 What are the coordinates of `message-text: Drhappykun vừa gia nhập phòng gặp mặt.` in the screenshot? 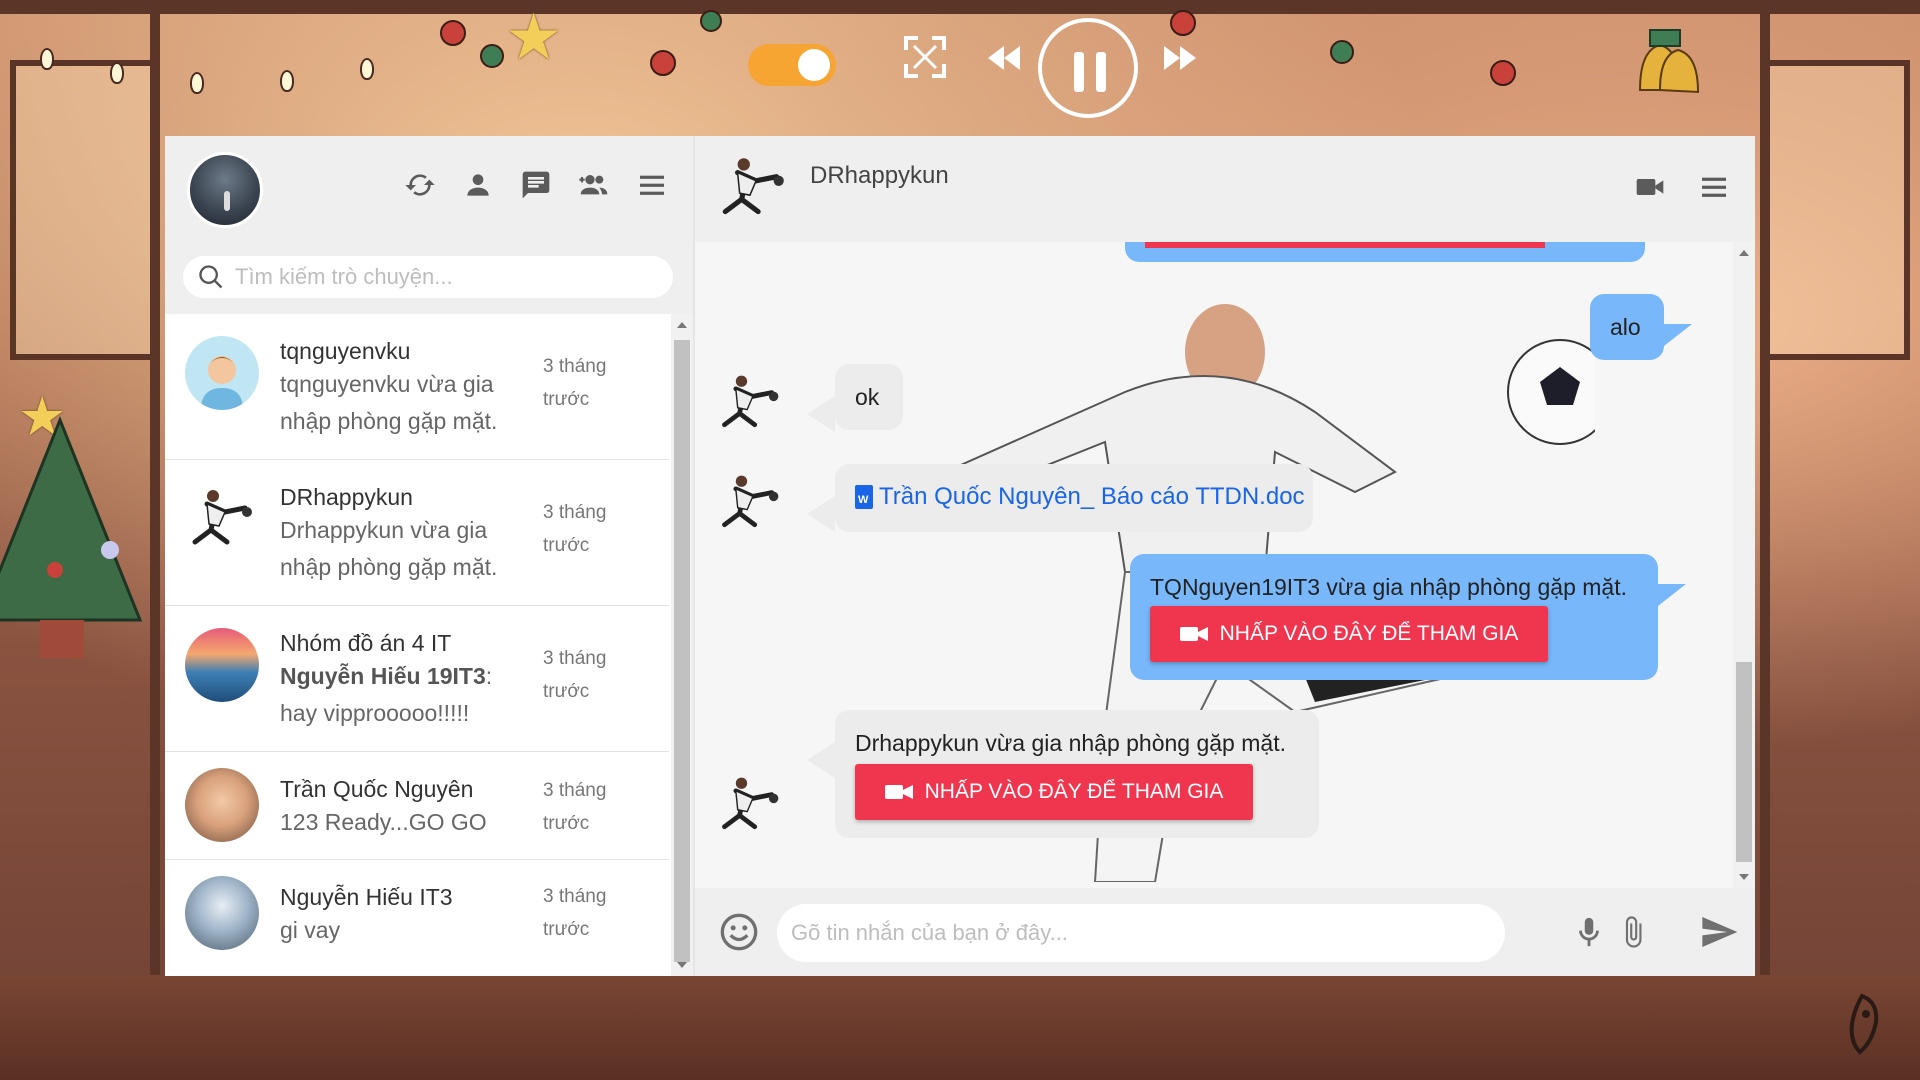 It's located at (1070, 743).